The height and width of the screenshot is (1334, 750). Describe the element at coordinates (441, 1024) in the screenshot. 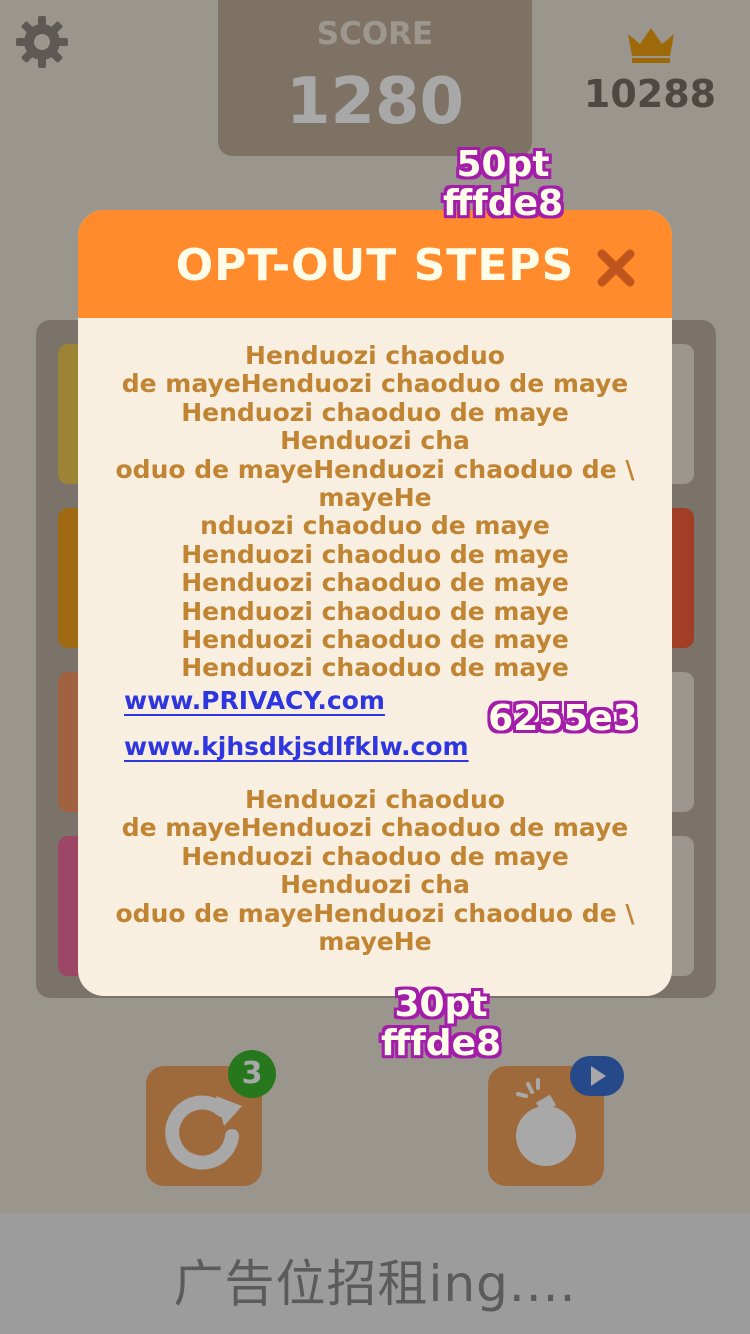

I see `annotation-body-spec: 30pt fffde8` at that location.